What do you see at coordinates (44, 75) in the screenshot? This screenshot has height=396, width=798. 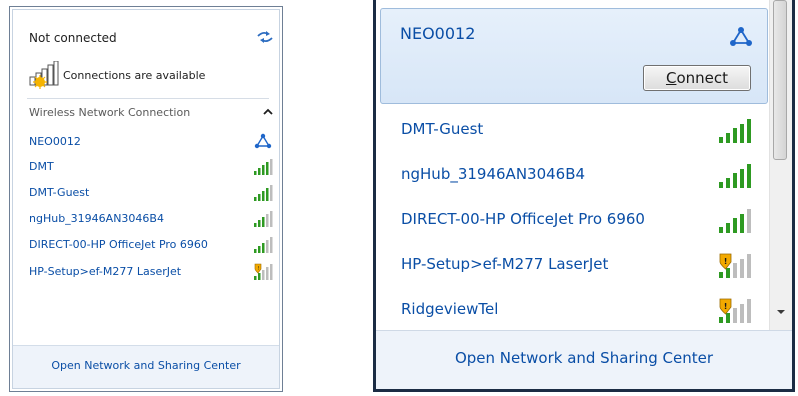 I see `wireless-available-icon` at bounding box center [44, 75].